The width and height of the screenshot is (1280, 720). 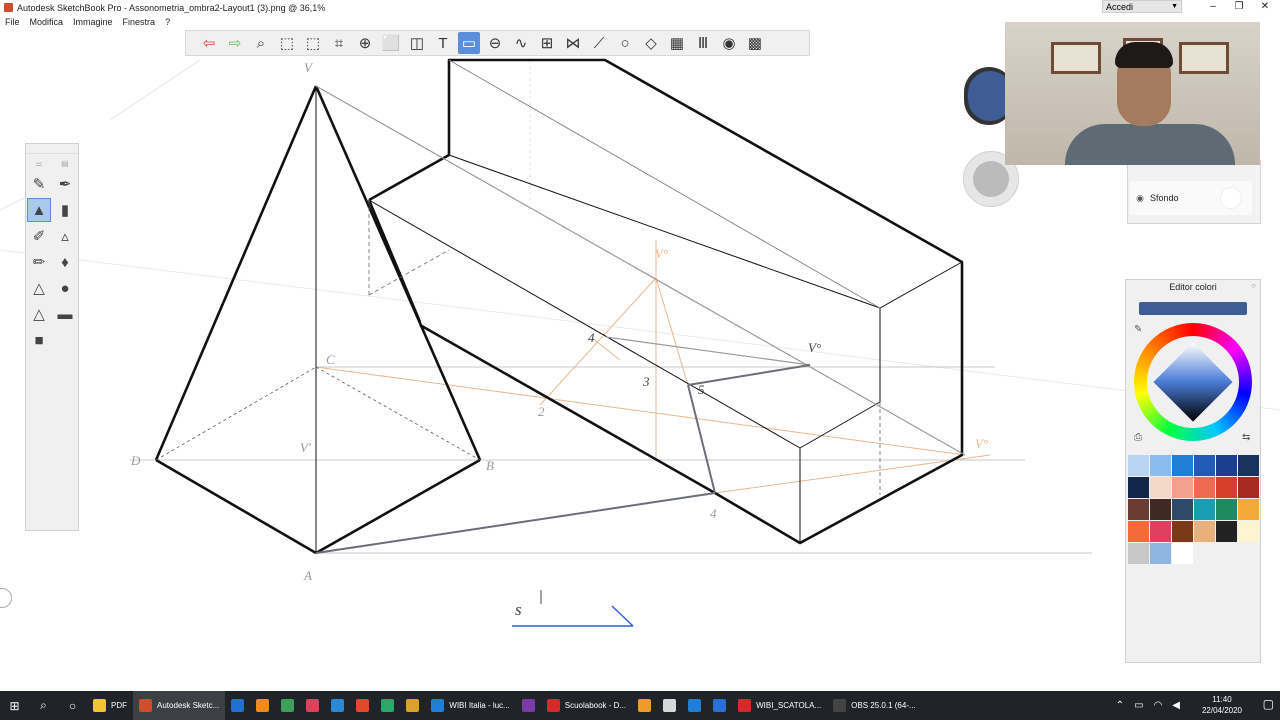 I want to click on line-icon: ⟋, so click(x=599, y=43).